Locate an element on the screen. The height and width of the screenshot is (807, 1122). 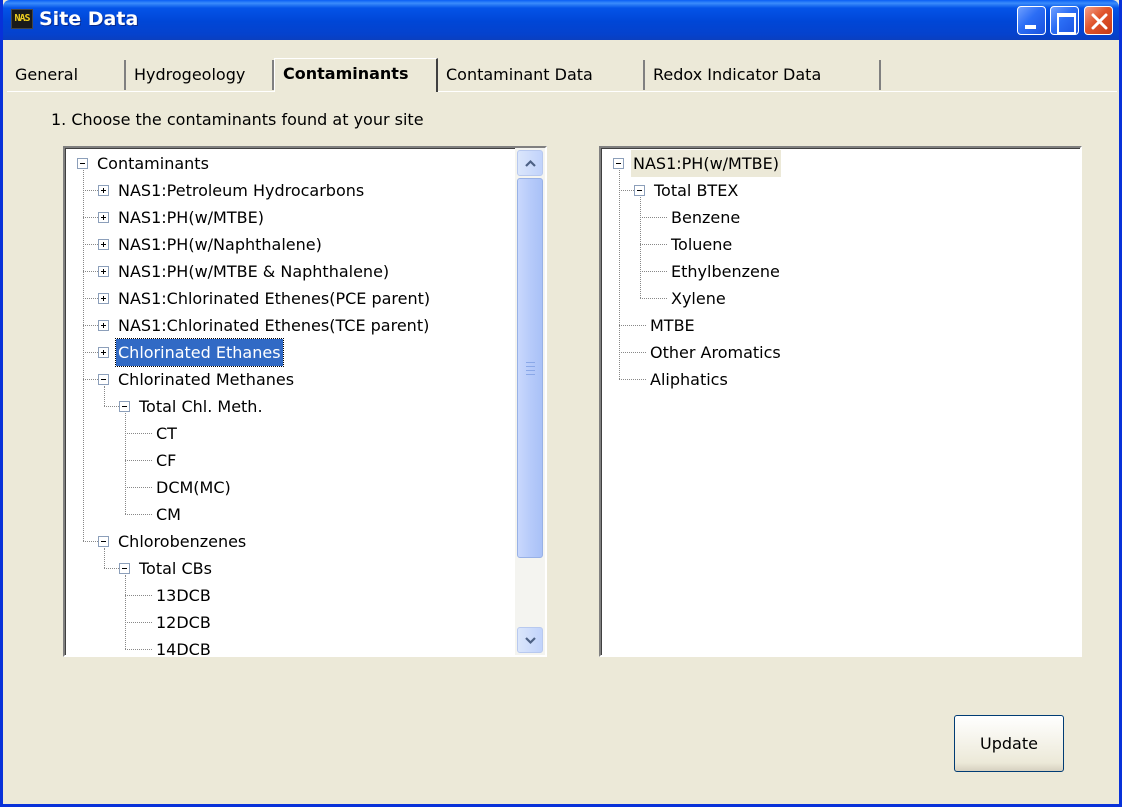
tree-node-label: NAS1:Chlorinated Ethenes(TCE parent) is located at coordinates (274, 325).